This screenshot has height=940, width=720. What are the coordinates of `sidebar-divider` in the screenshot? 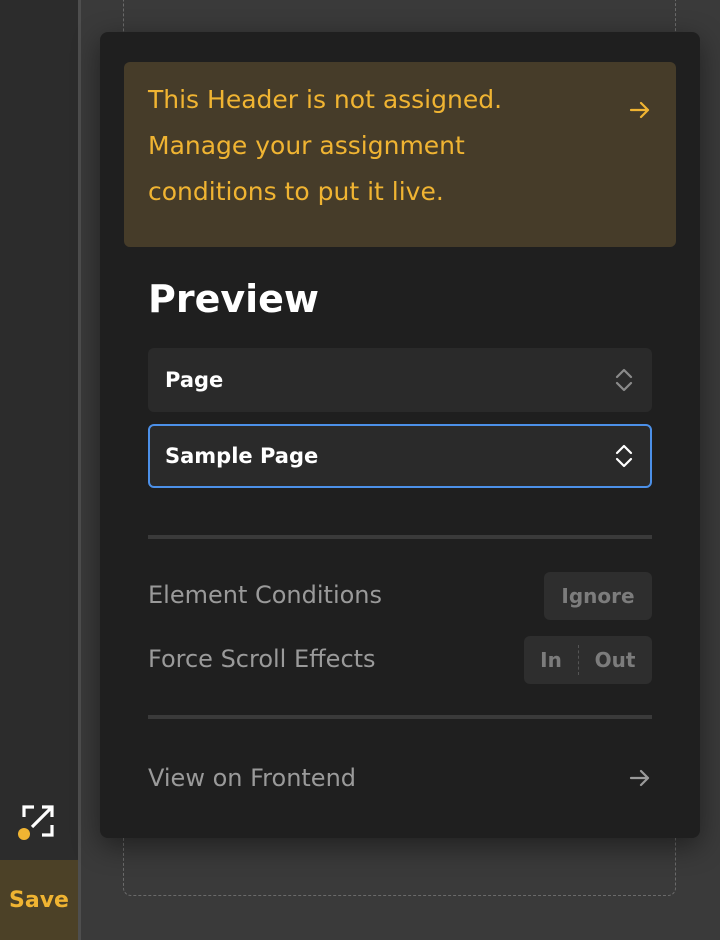 It's located at (79, 470).